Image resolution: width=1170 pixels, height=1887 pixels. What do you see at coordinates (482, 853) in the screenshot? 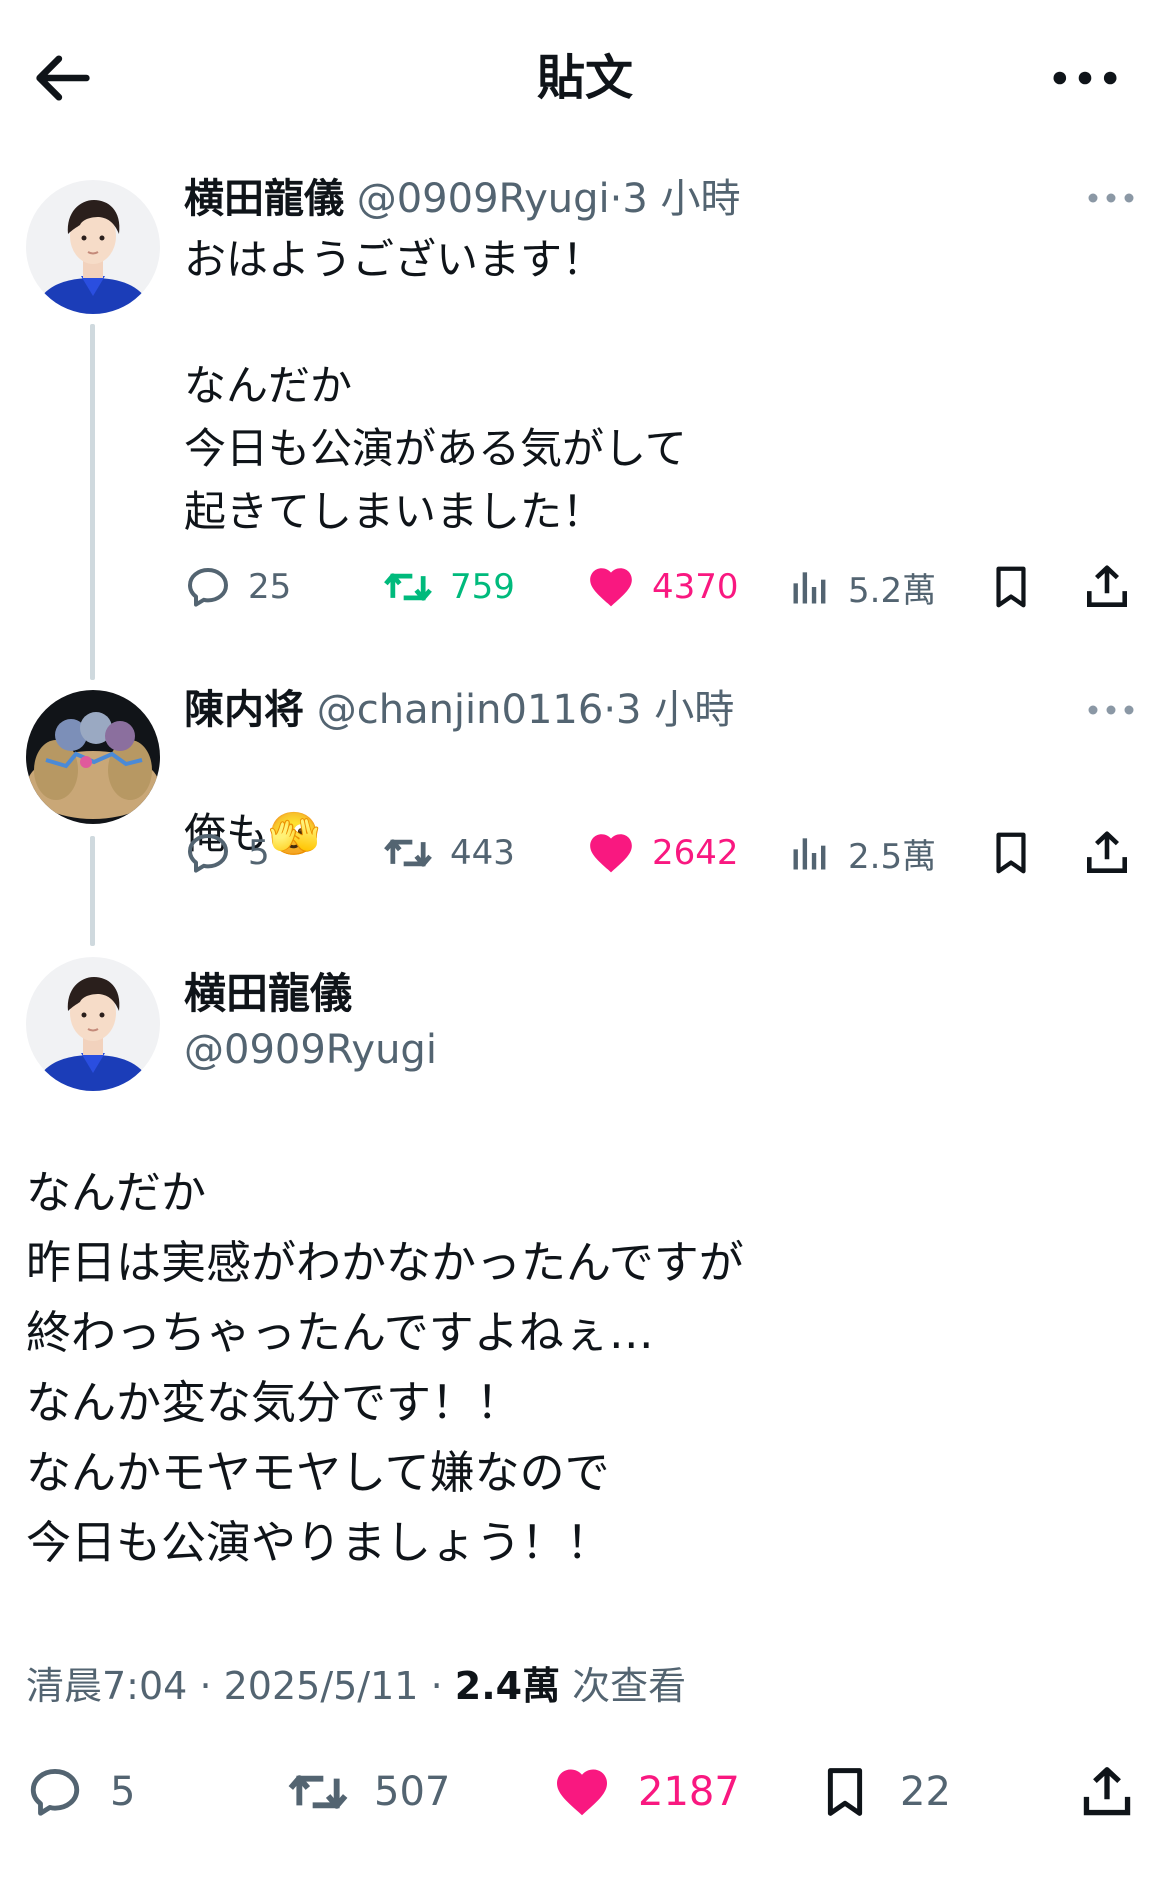
I see `retweet-count: 443` at bounding box center [482, 853].